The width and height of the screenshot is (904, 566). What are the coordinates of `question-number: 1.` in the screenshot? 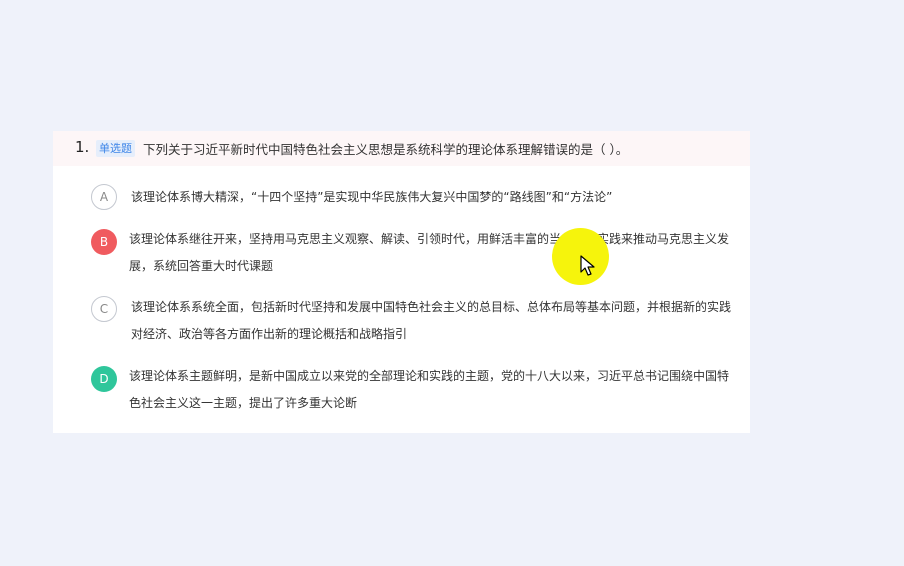 It's located at (82, 147).